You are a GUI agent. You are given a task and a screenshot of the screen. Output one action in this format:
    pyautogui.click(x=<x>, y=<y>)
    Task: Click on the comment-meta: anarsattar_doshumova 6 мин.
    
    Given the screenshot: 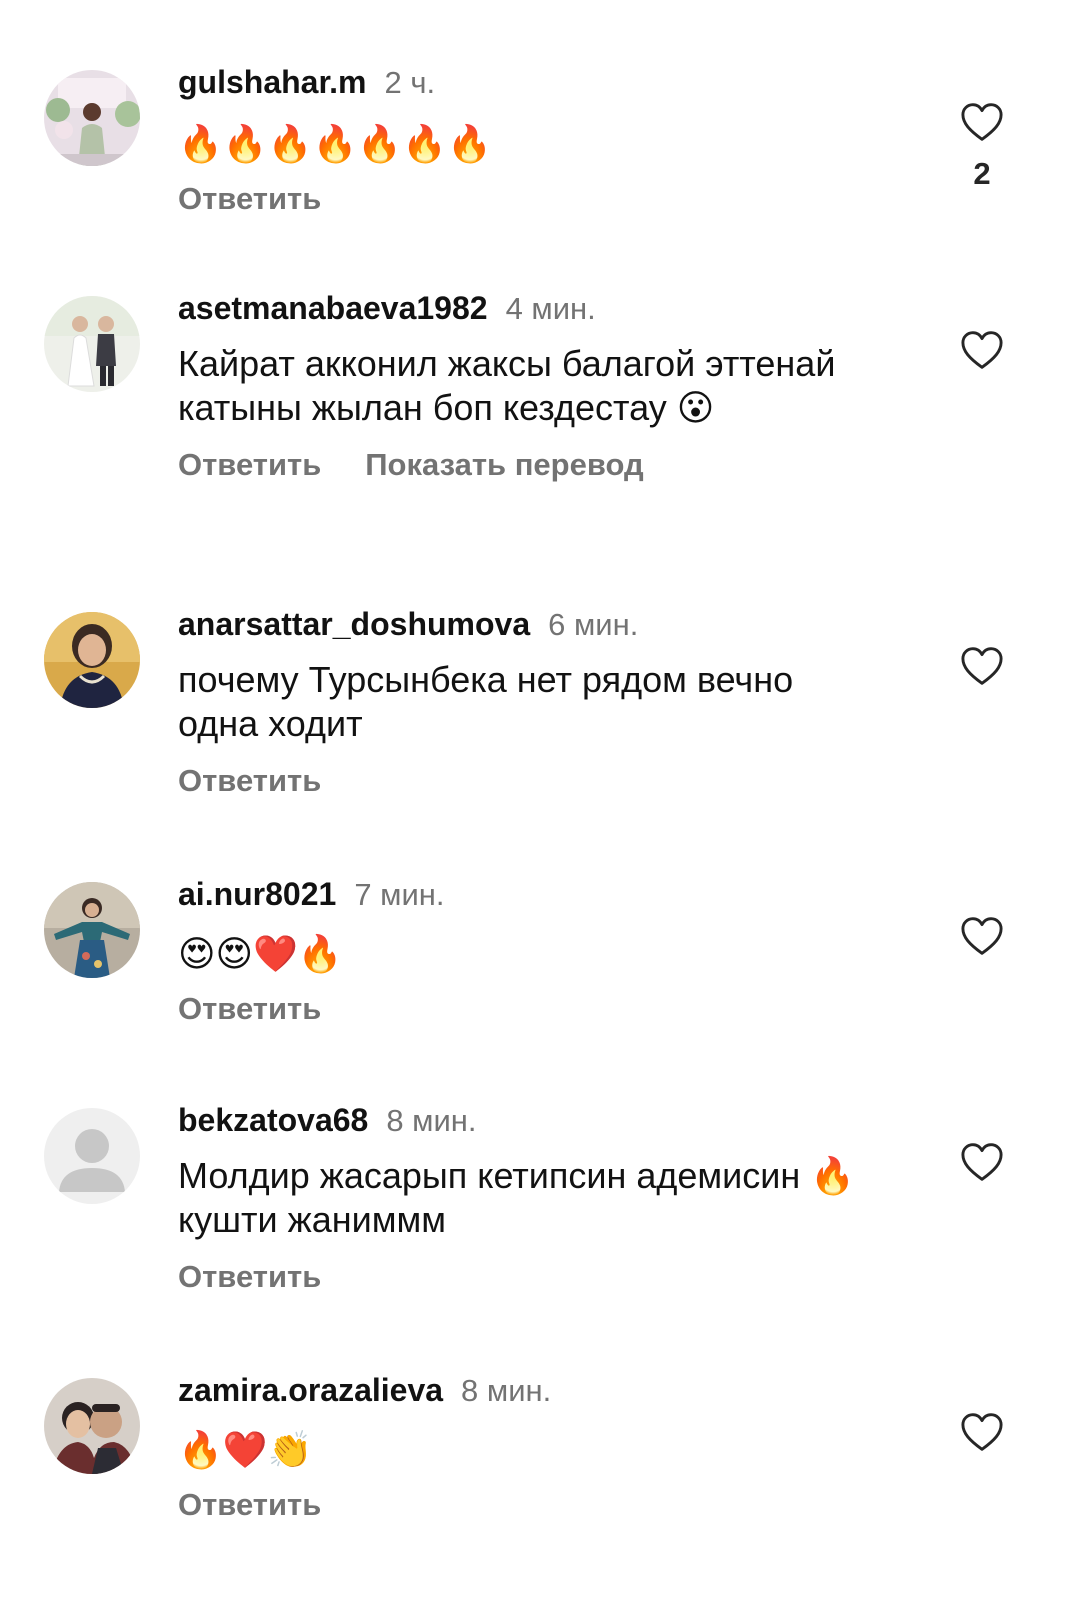 What is the action you would take?
    pyautogui.click(x=548, y=624)
    